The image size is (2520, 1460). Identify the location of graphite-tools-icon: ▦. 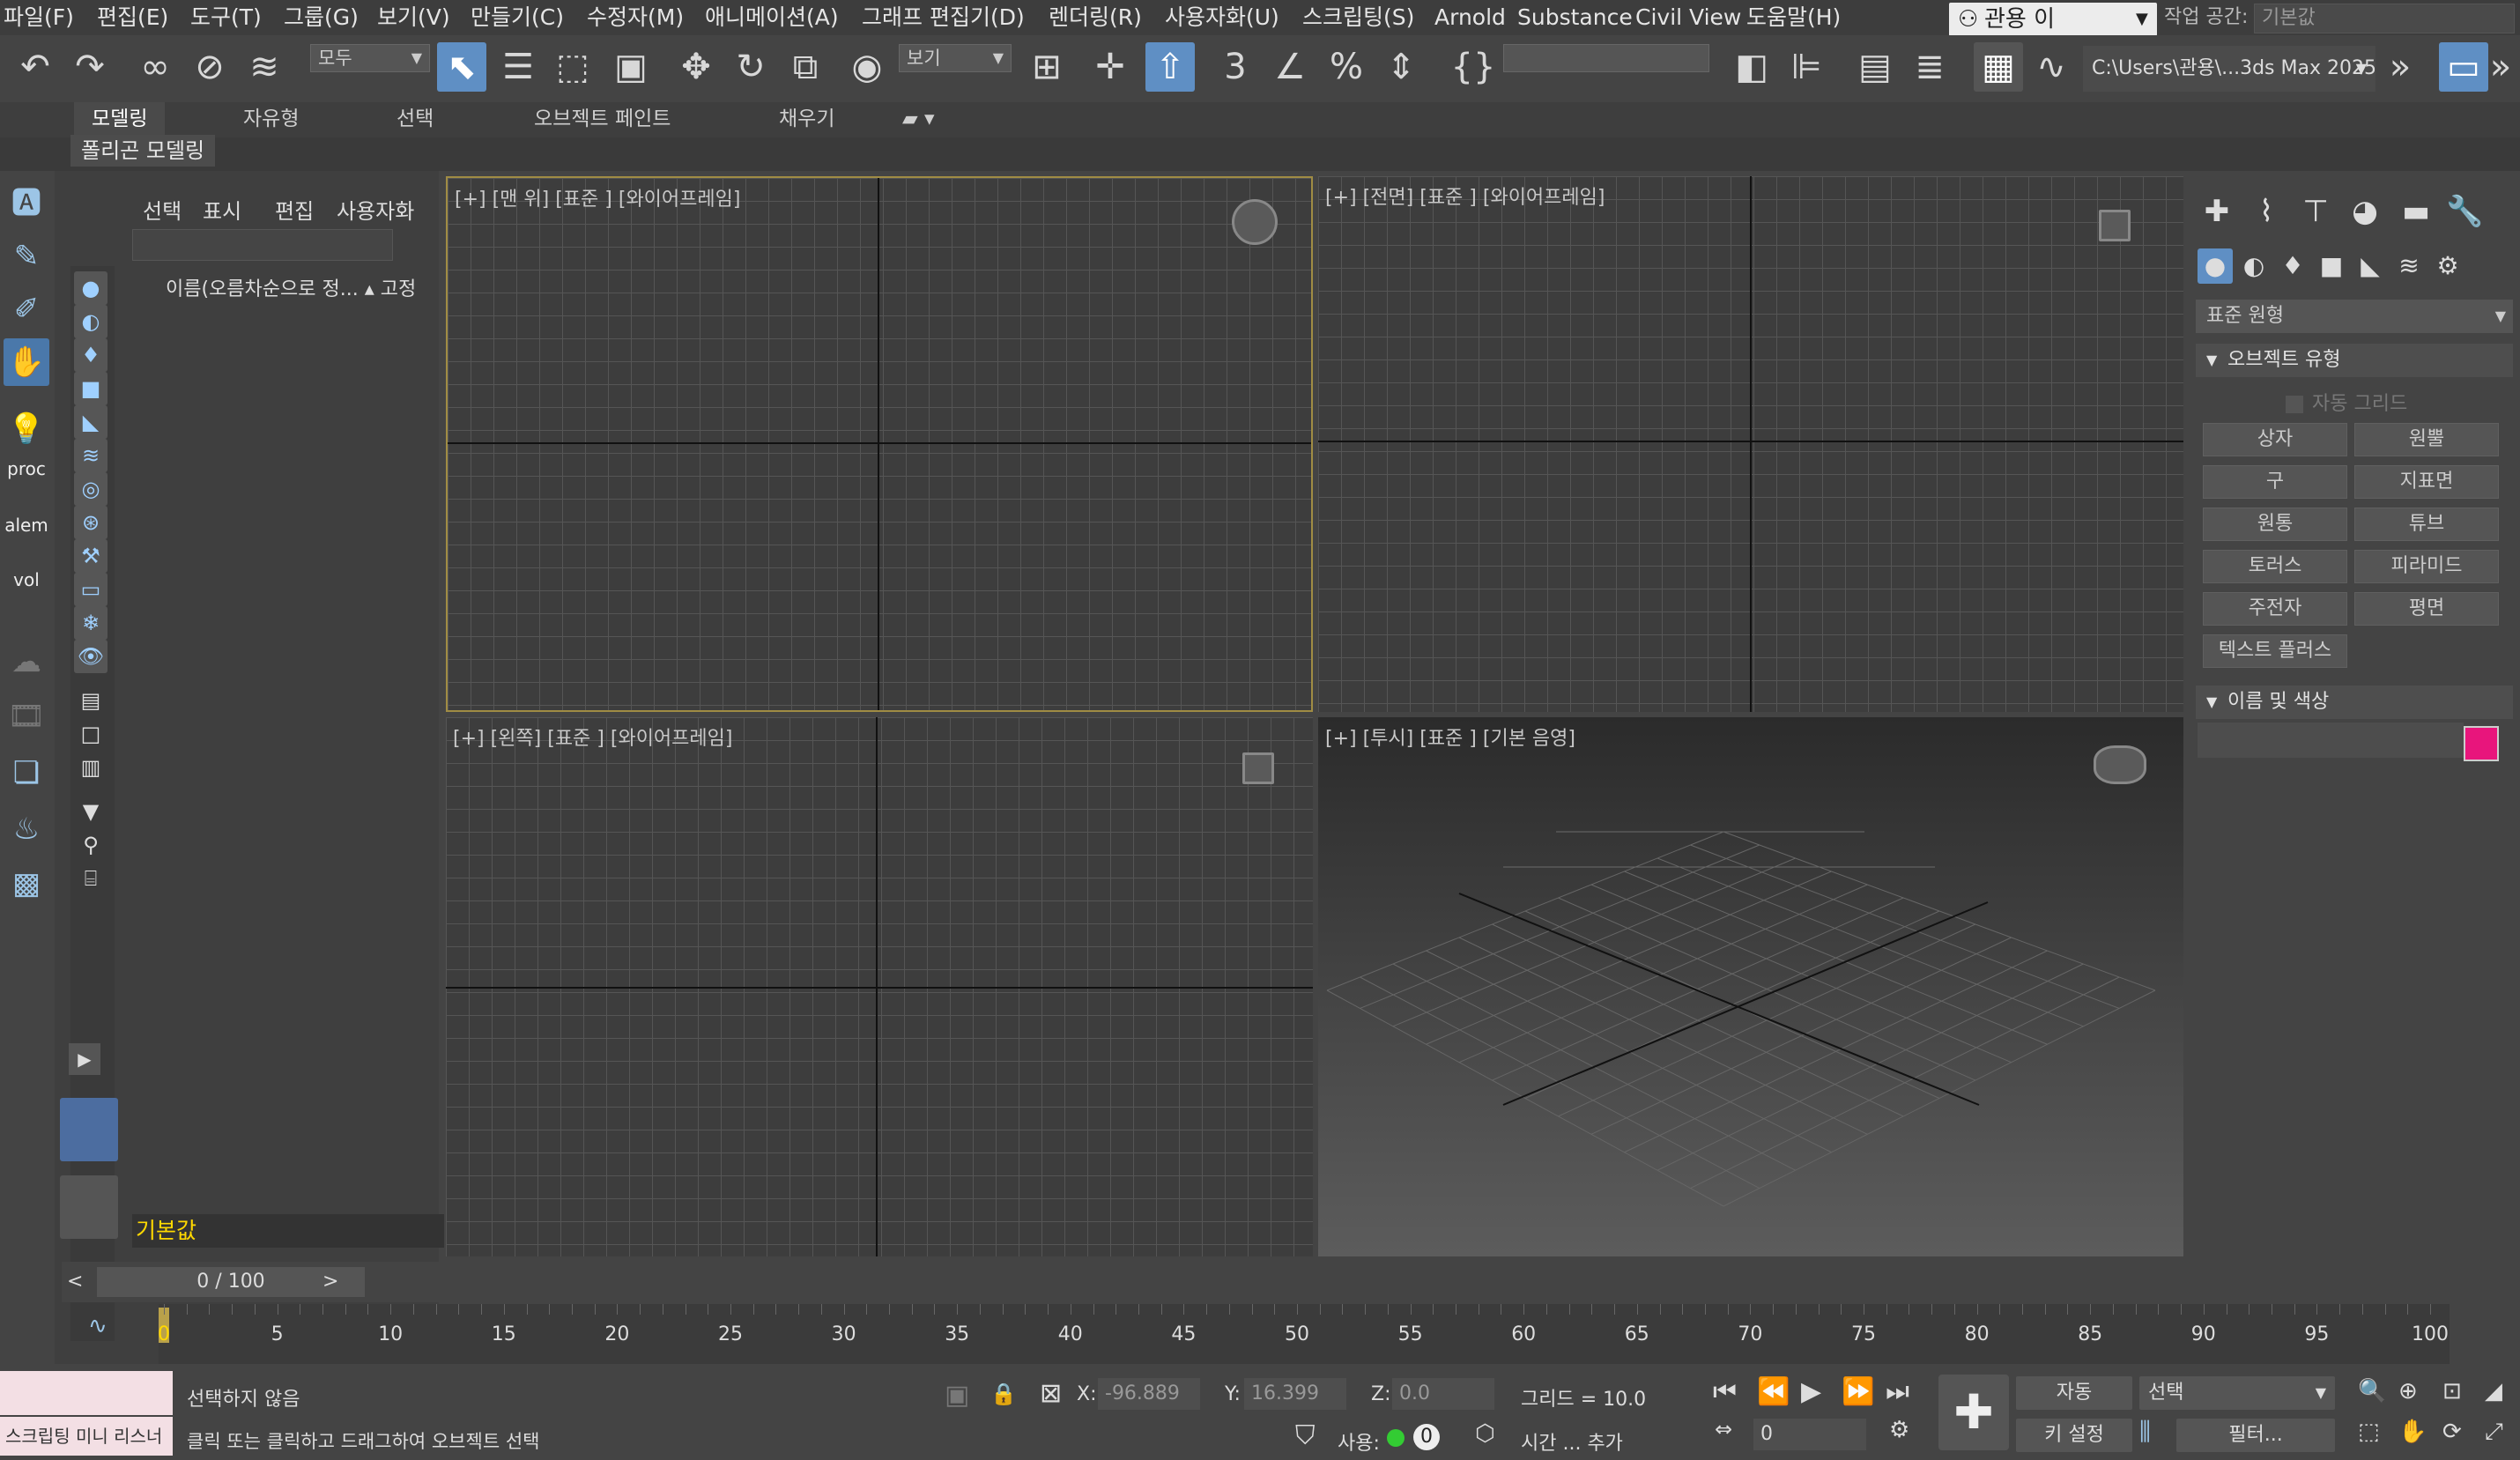
(1998, 67).